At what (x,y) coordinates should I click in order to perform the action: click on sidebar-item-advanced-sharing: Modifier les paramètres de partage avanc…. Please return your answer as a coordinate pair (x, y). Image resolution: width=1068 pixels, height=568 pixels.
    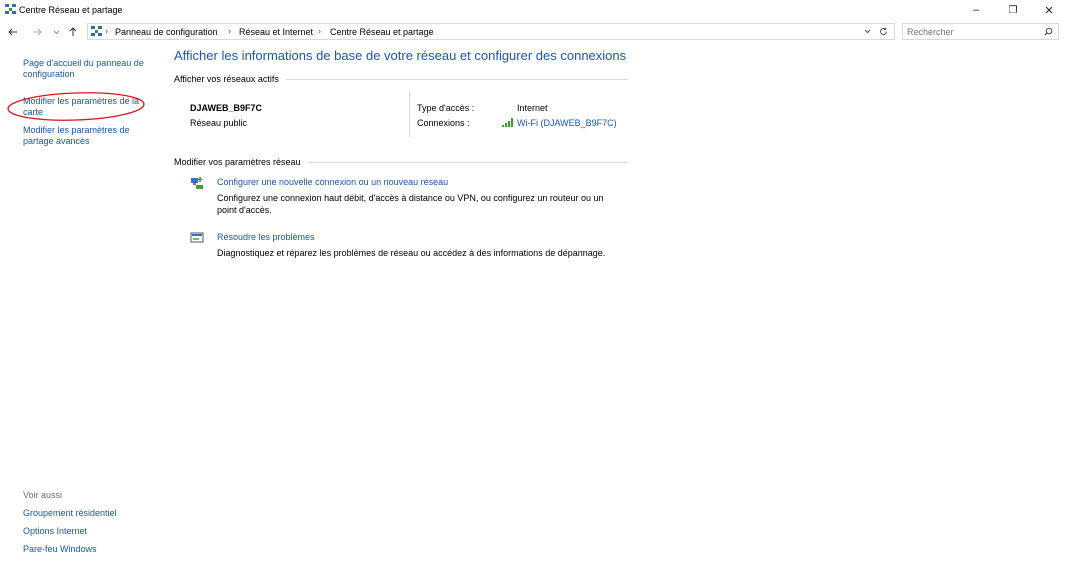
    Looking at the image, I should click on (76, 136).